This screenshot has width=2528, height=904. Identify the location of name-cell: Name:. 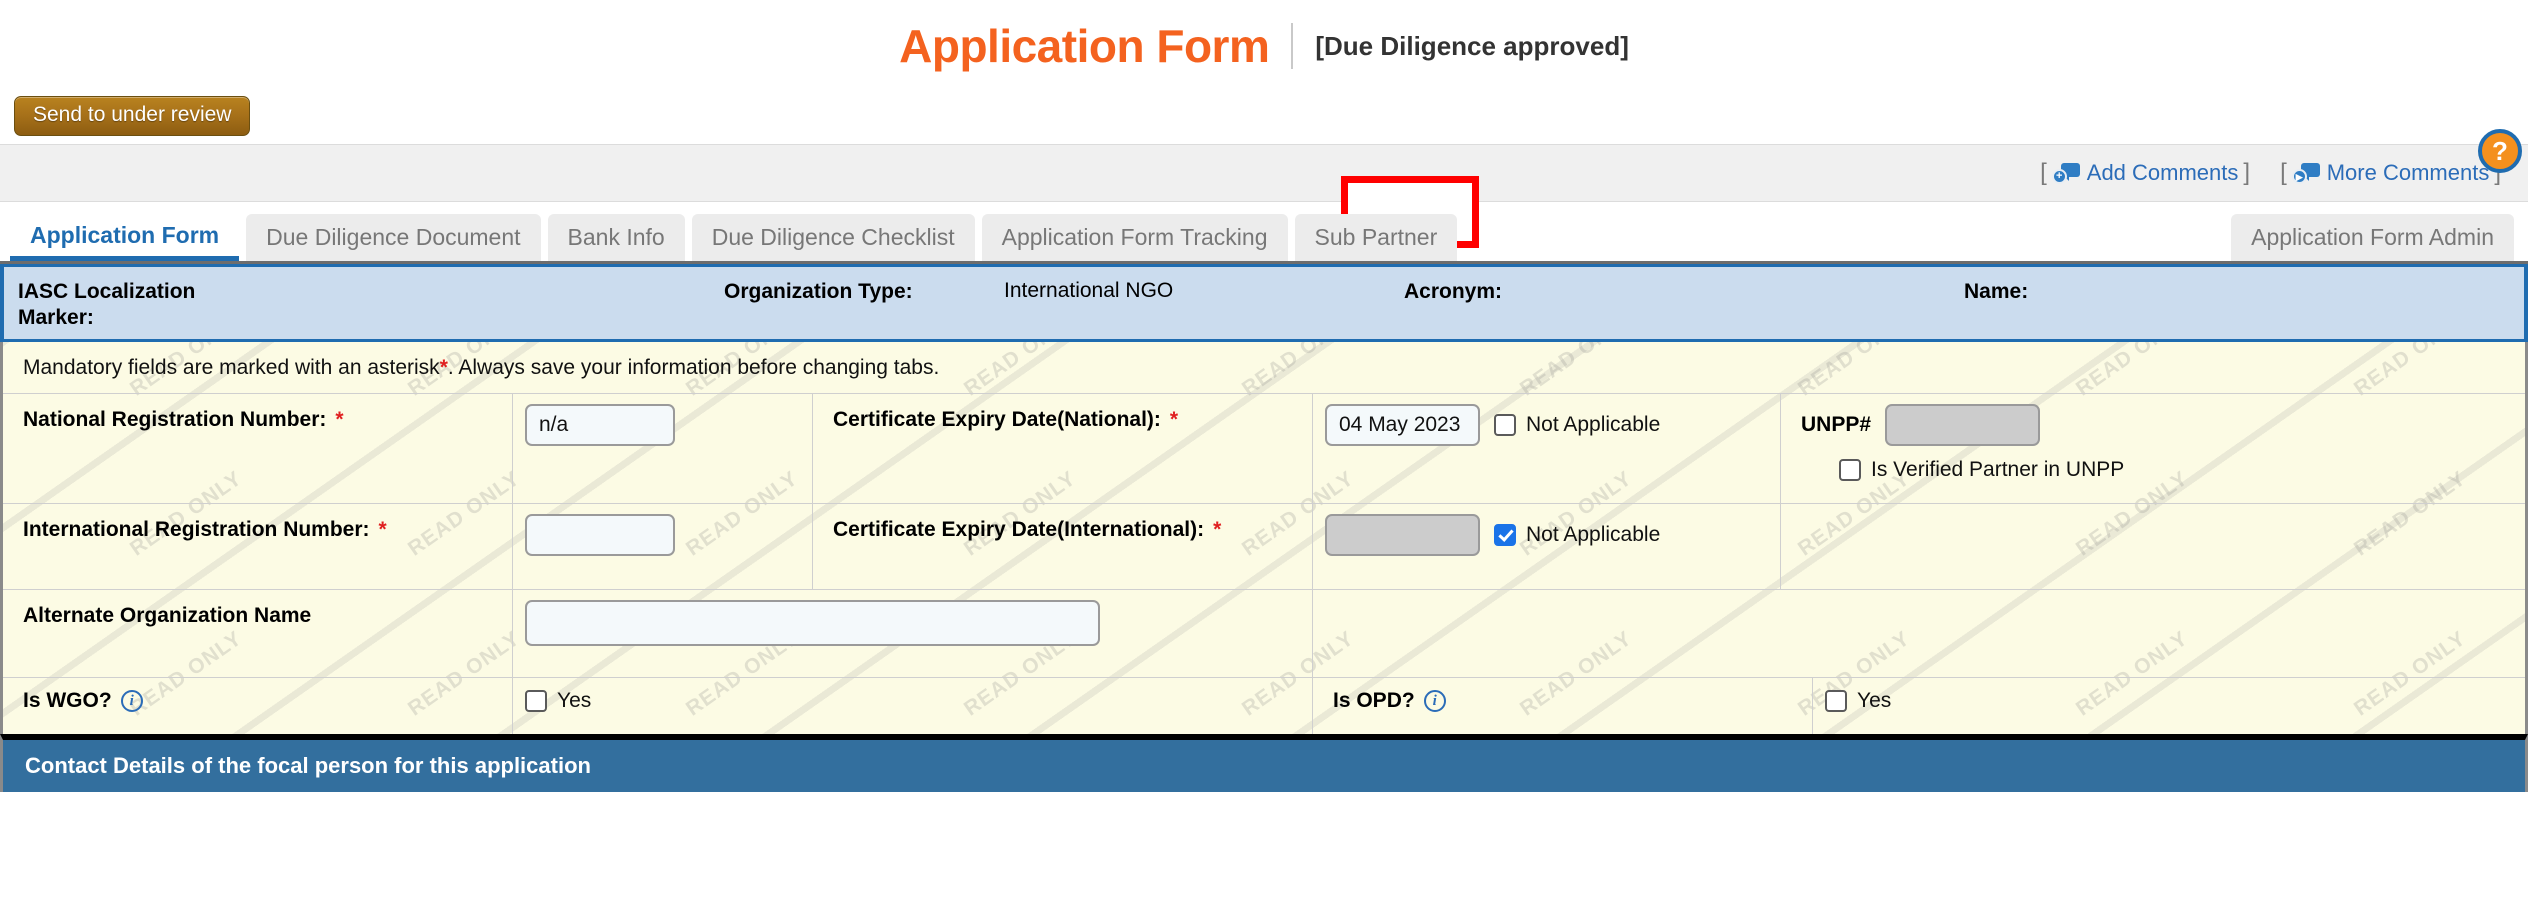
(1996, 292).